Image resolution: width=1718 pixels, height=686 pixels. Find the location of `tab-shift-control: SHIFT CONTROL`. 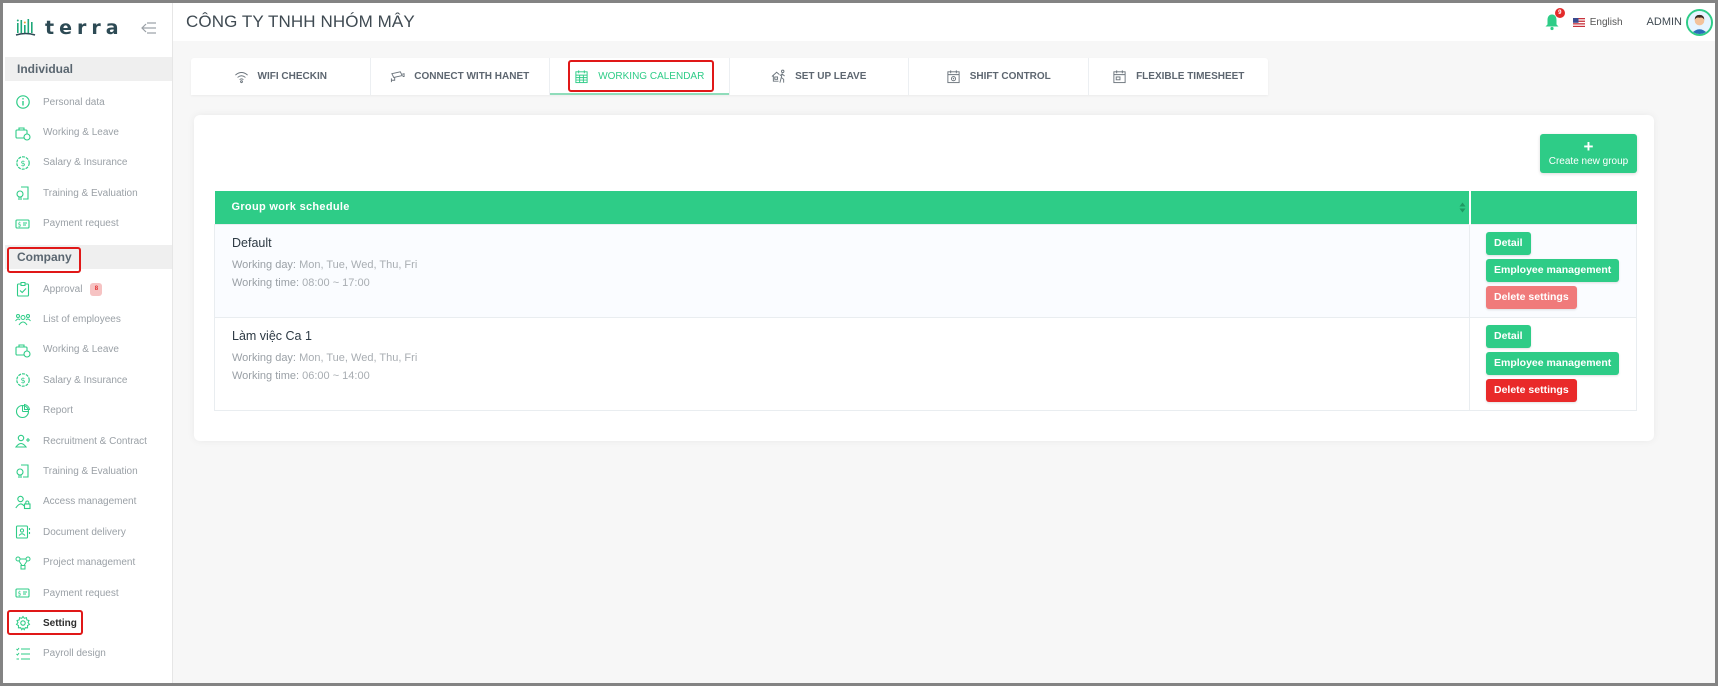

tab-shift-control: SHIFT CONTROL is located at coordinates (999, 76).